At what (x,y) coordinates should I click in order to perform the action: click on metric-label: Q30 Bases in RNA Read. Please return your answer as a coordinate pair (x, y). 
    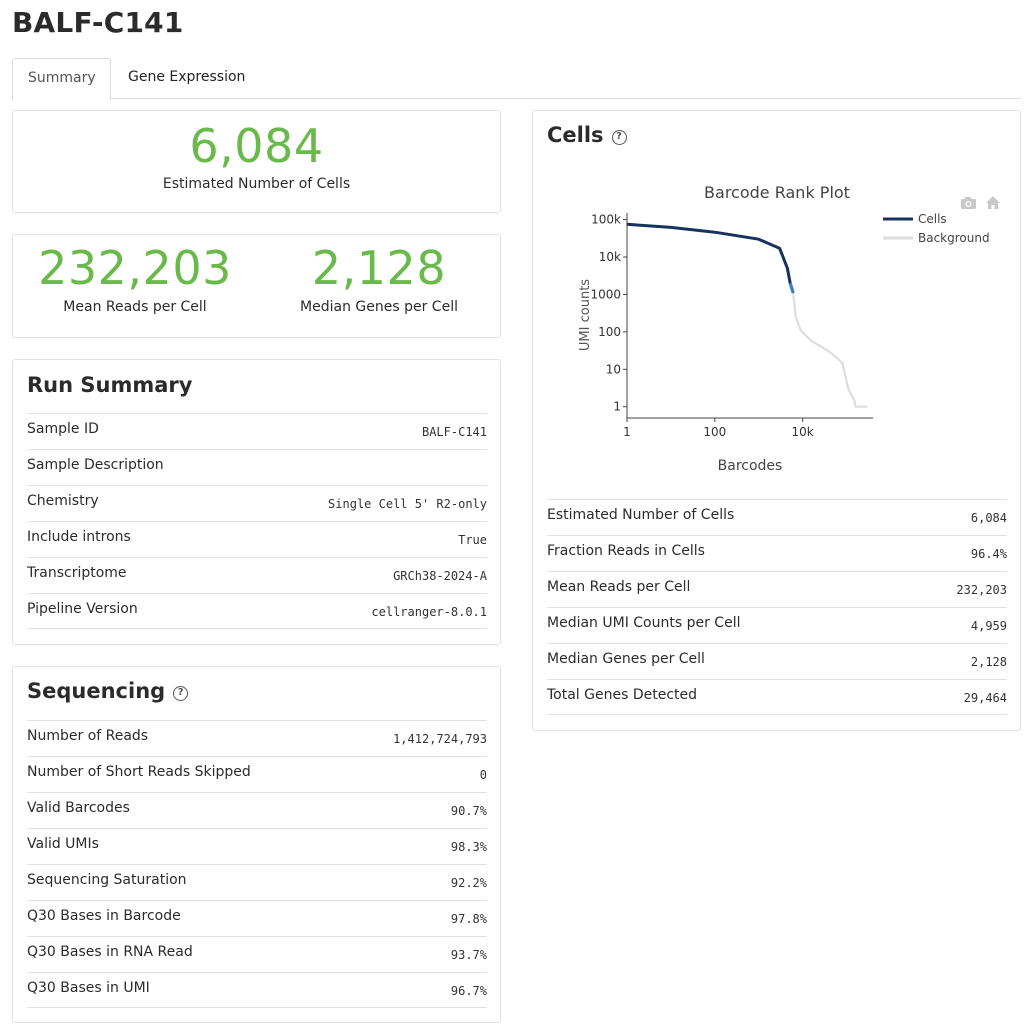
    Looking at the image, I should click on (110, 952).